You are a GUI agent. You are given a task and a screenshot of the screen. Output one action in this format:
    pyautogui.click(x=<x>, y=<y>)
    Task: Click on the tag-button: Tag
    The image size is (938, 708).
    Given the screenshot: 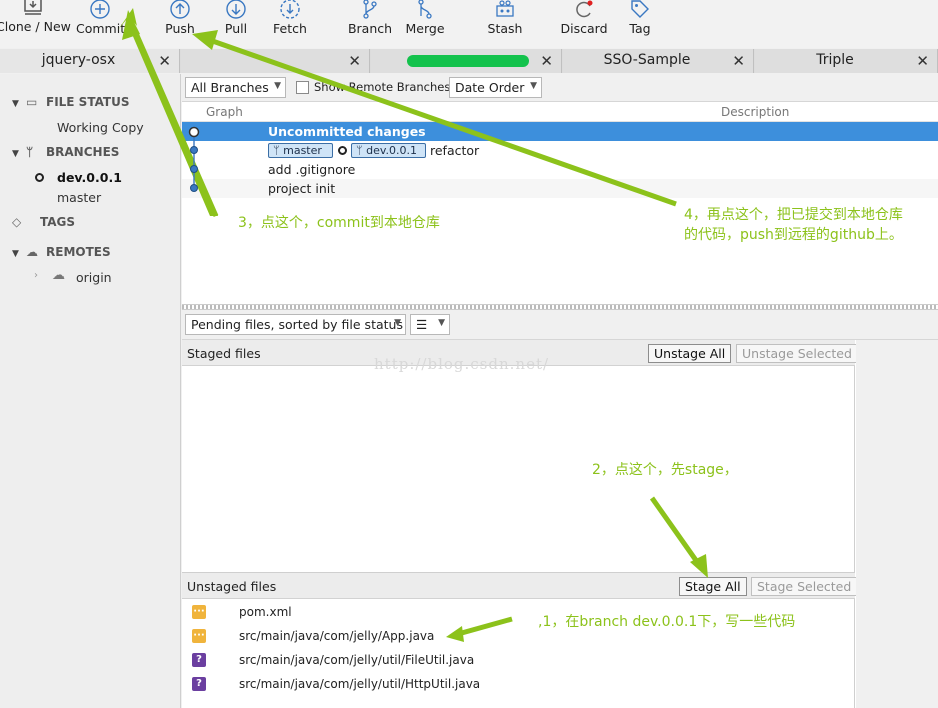 What is the action you would take?
    pyautogui.click(x=640, y=23)
    